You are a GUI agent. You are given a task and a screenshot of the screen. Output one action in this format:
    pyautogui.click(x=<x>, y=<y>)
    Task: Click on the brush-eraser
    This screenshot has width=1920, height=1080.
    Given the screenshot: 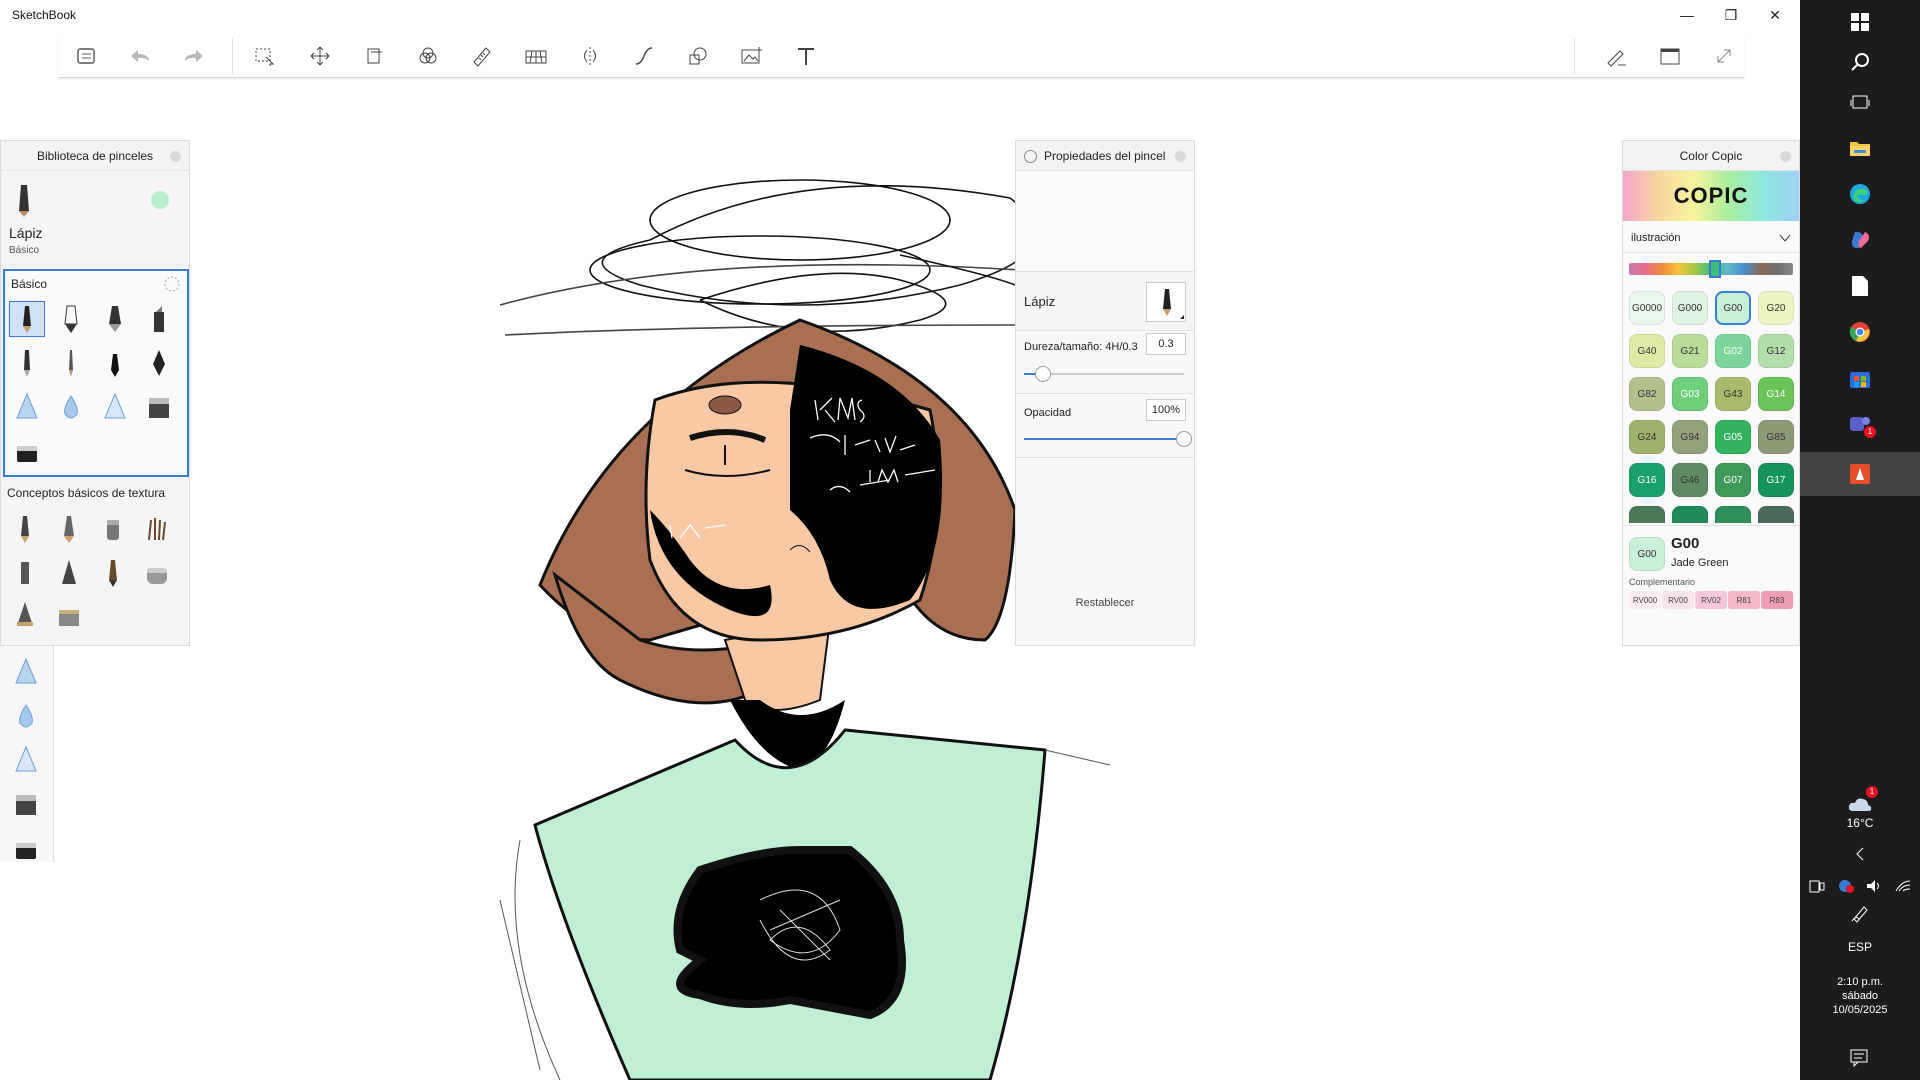 What is the action you would take?
    pyautogui.click(x=159, y=407)
    